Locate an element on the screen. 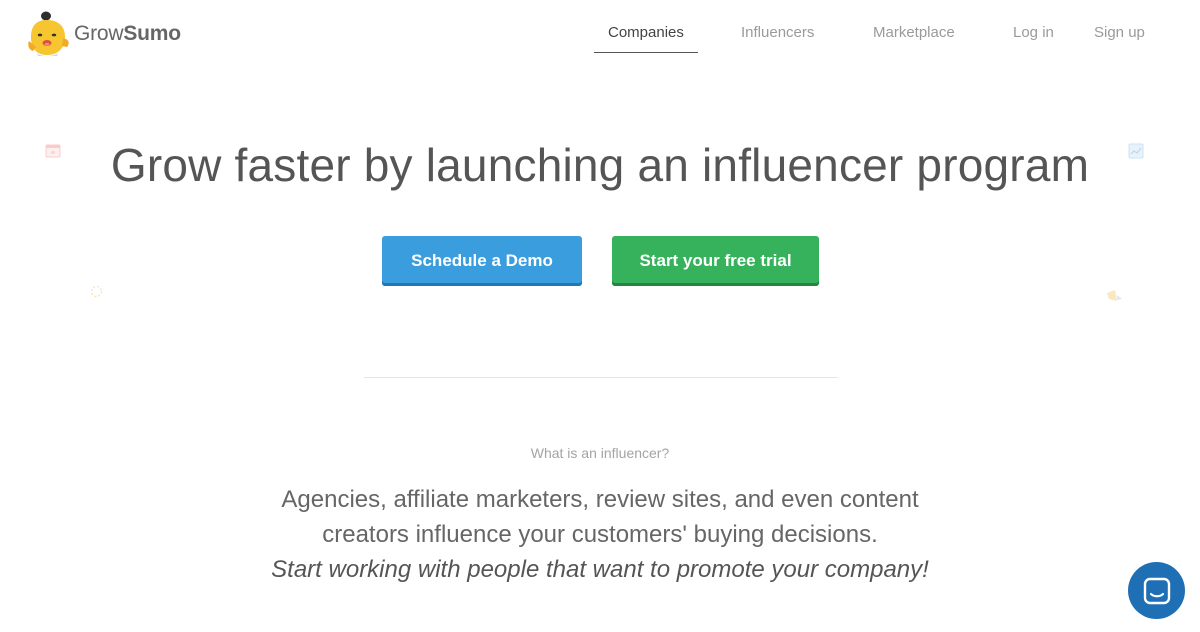 This screenshot has width=1200, height=632. nav-active-underline is located at coordinates (646, 52).